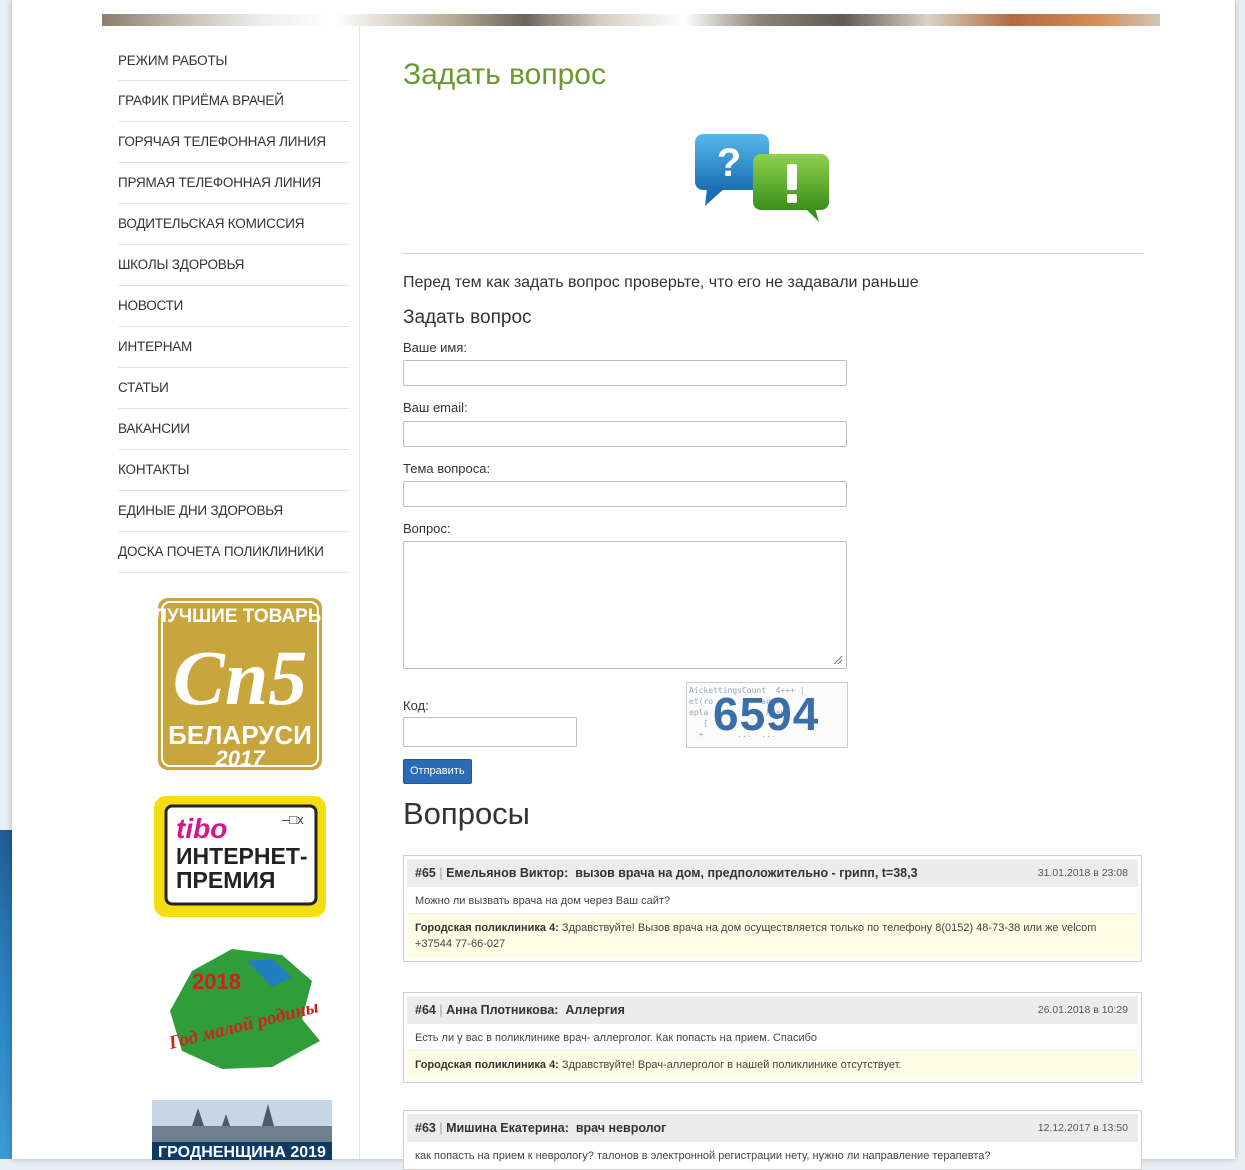  I want to click on sidebar-item-health-schools: ШКОЛЫ ЗДОРОВЬЯ, so click(233, 265).